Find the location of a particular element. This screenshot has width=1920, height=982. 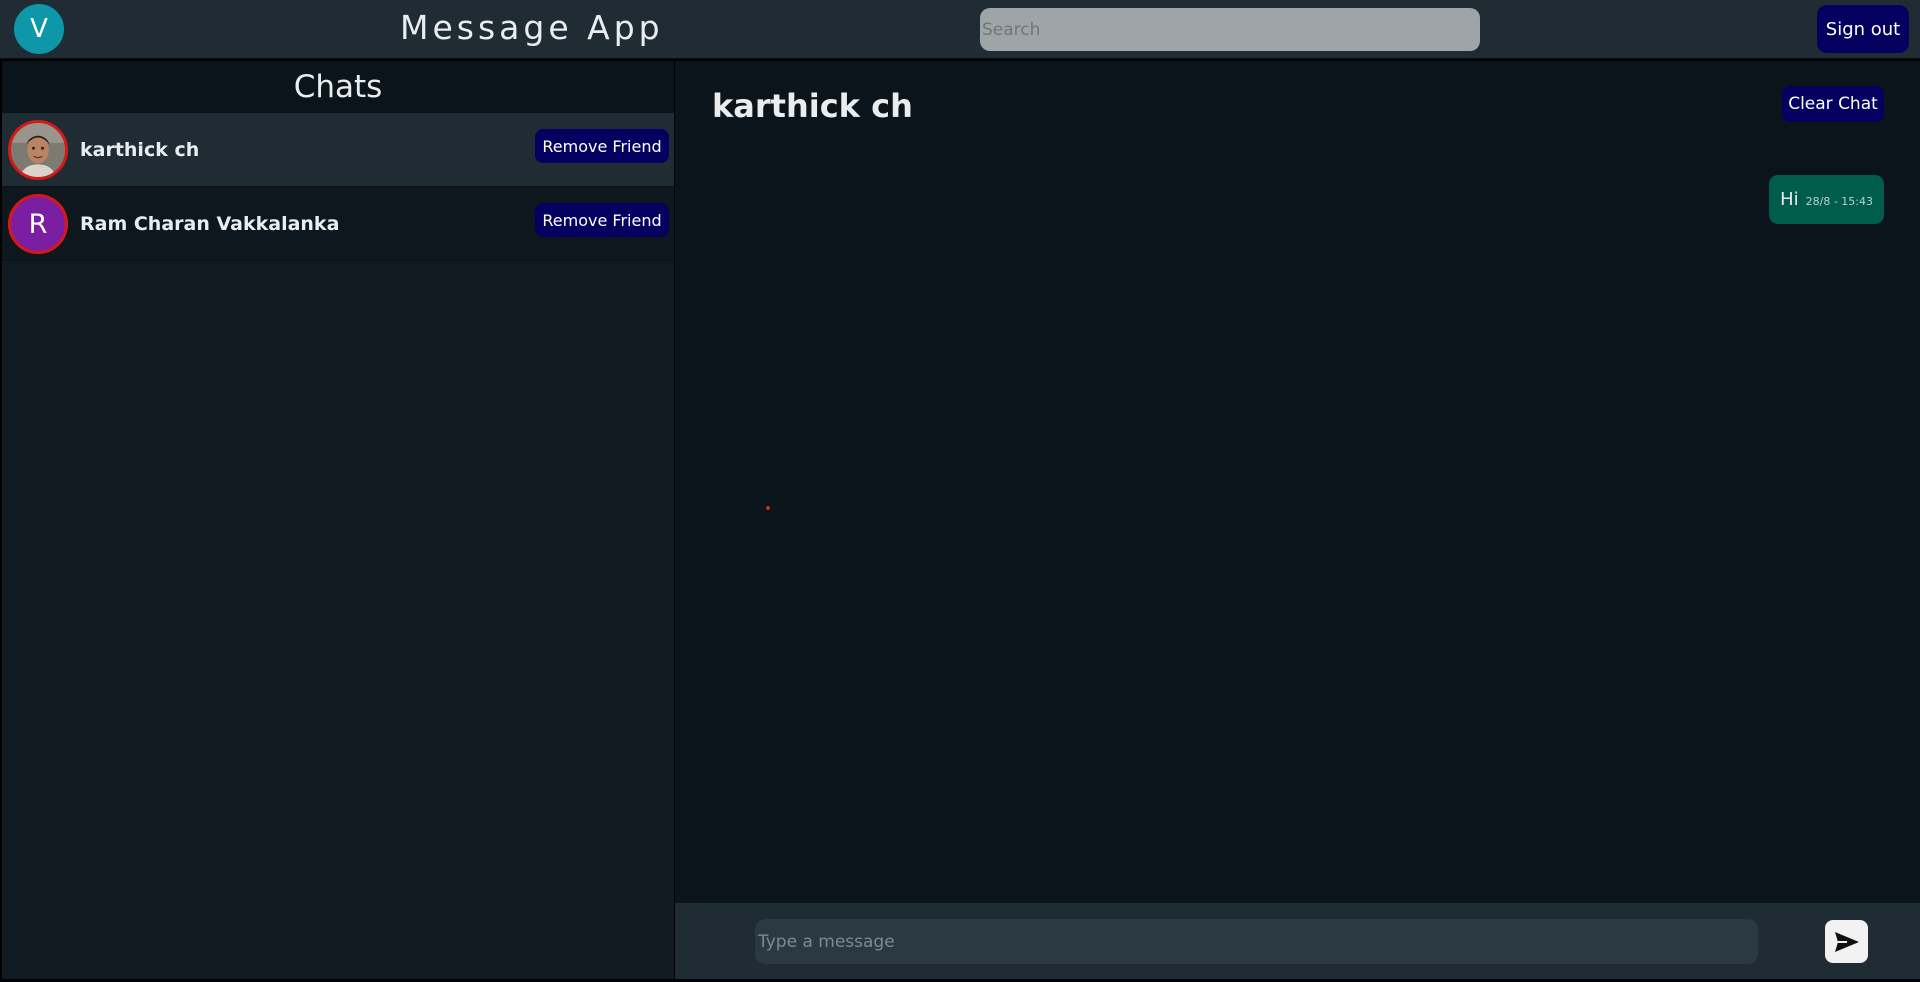

message-text: Hi is located at coordinates (1789, 199).